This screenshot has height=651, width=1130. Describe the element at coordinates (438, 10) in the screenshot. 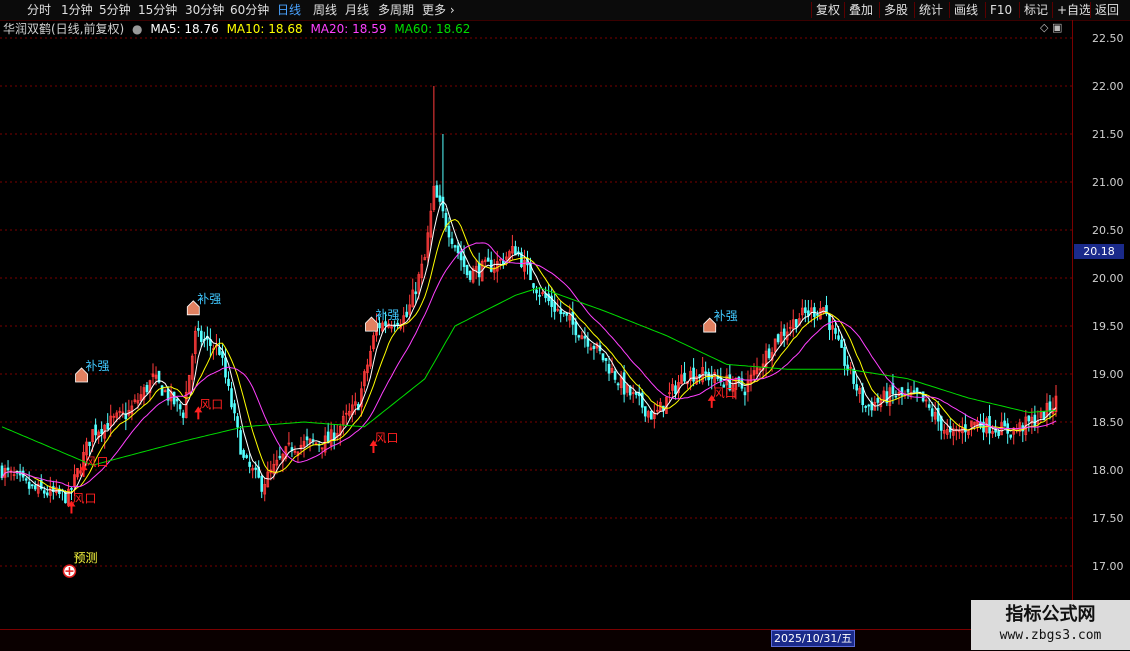

I see `period-tab-10: 更多 ›` at that location.